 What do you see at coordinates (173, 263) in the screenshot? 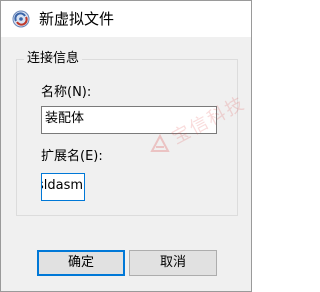
I see `cancel-button: 取消` at bounding box center [173, 263].